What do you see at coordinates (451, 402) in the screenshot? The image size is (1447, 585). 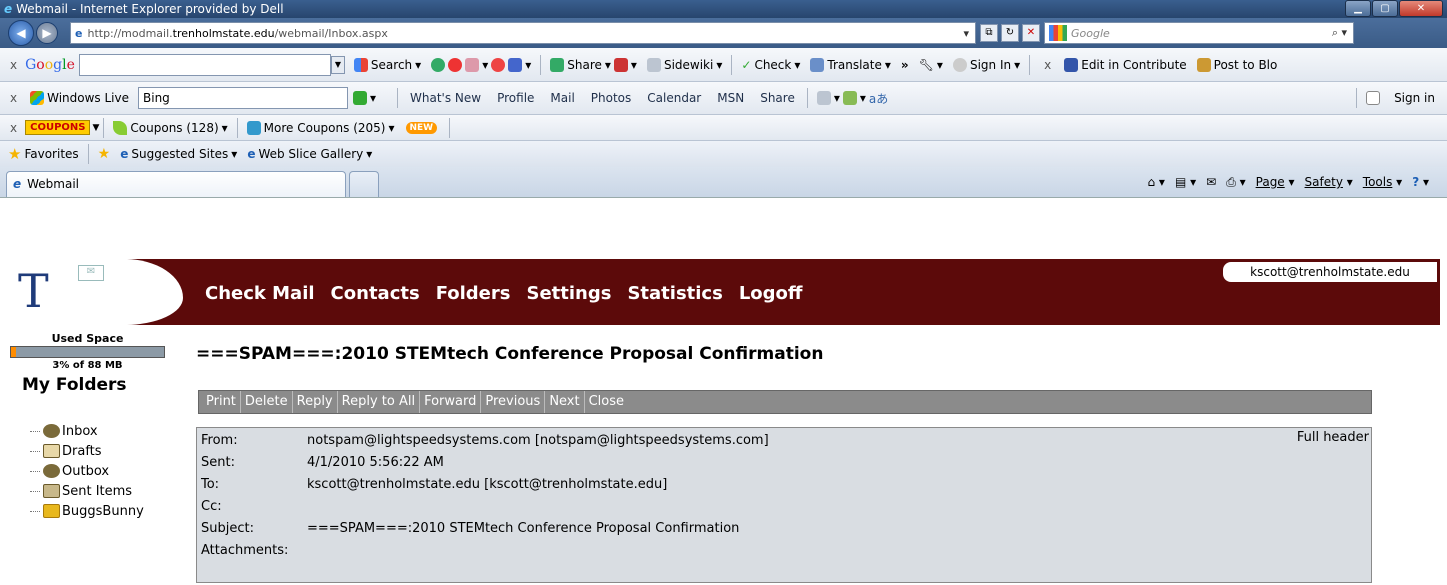 I see `forward-action: Forward` at bounding box center [451, 402].